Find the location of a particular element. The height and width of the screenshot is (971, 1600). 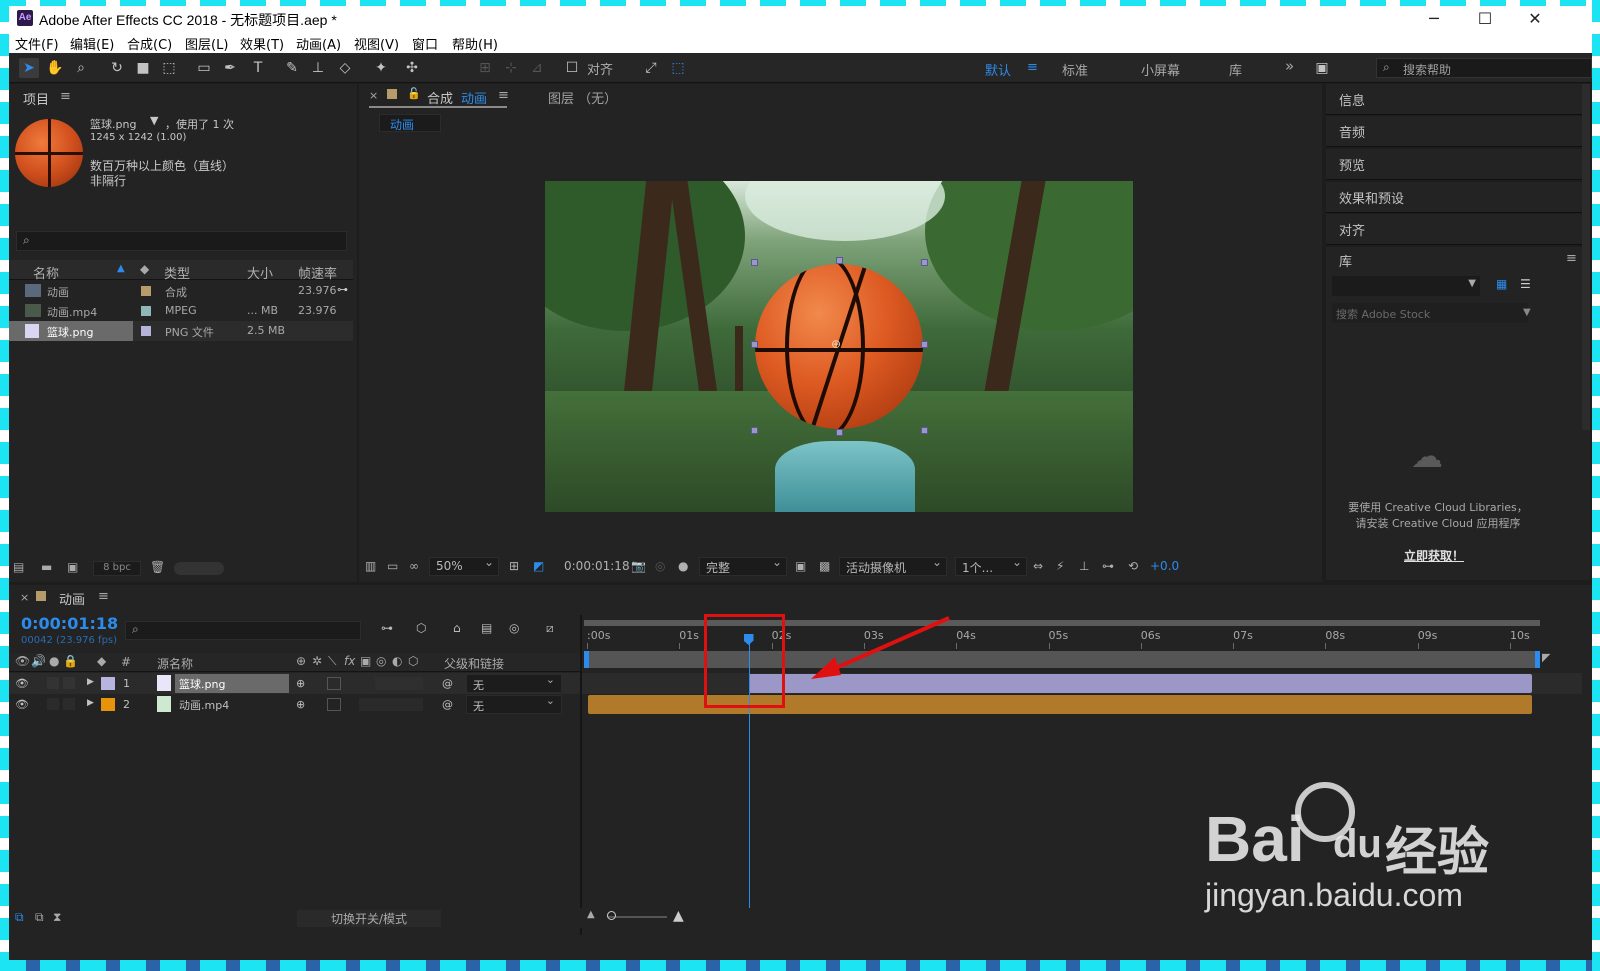

rectangle-tool-icon: ▭ is located at coordinates (204, 68).